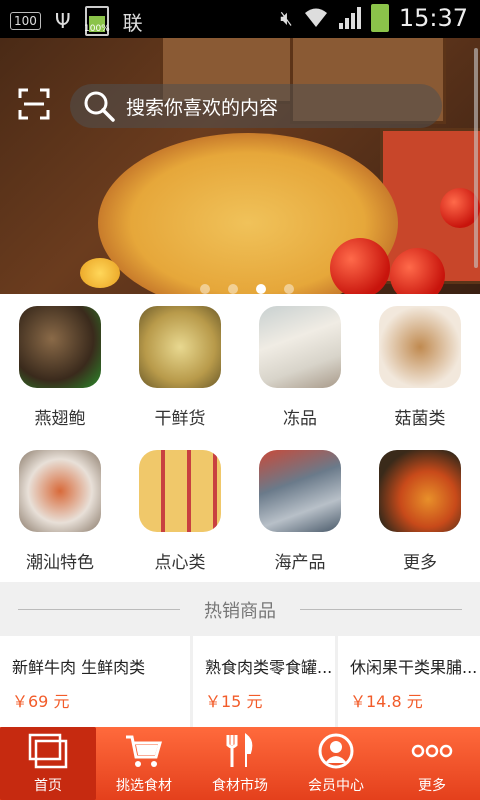 The width and height of the screenshot is (480, 800). Describe the element at coordinates (420, 563) in the screenshot. I see `category-label: 更多` at that location.